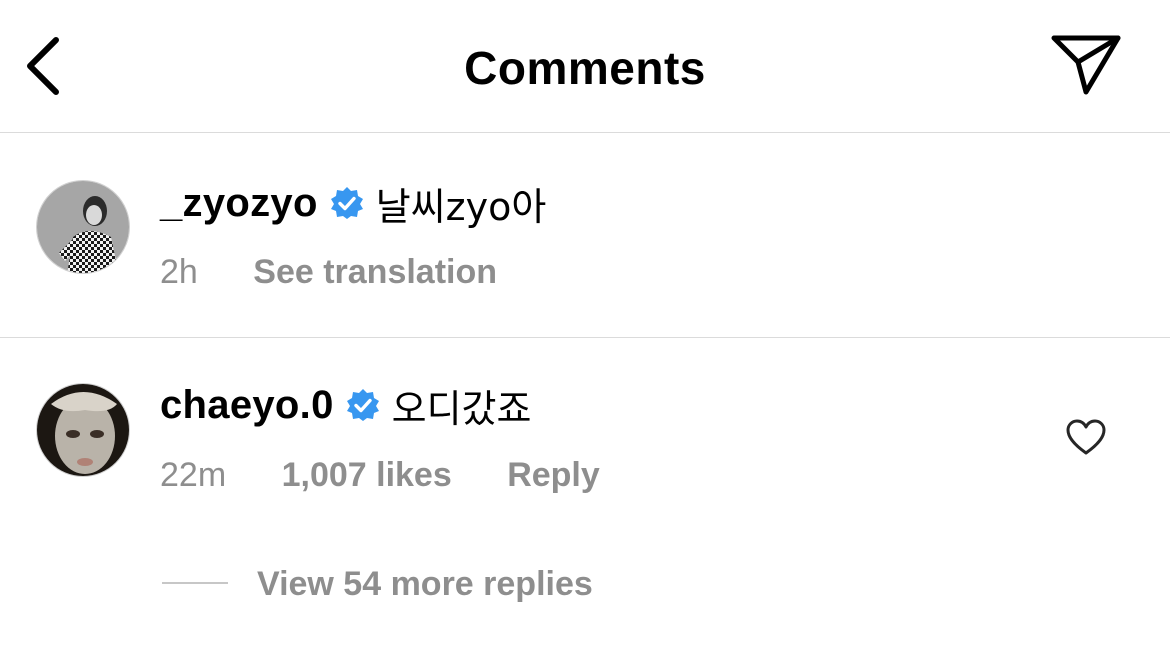 The image size is (1170, 647). Describe the element at coordinates (239, 203) in the screenshot. I see `username: _zyozyo` at that location.